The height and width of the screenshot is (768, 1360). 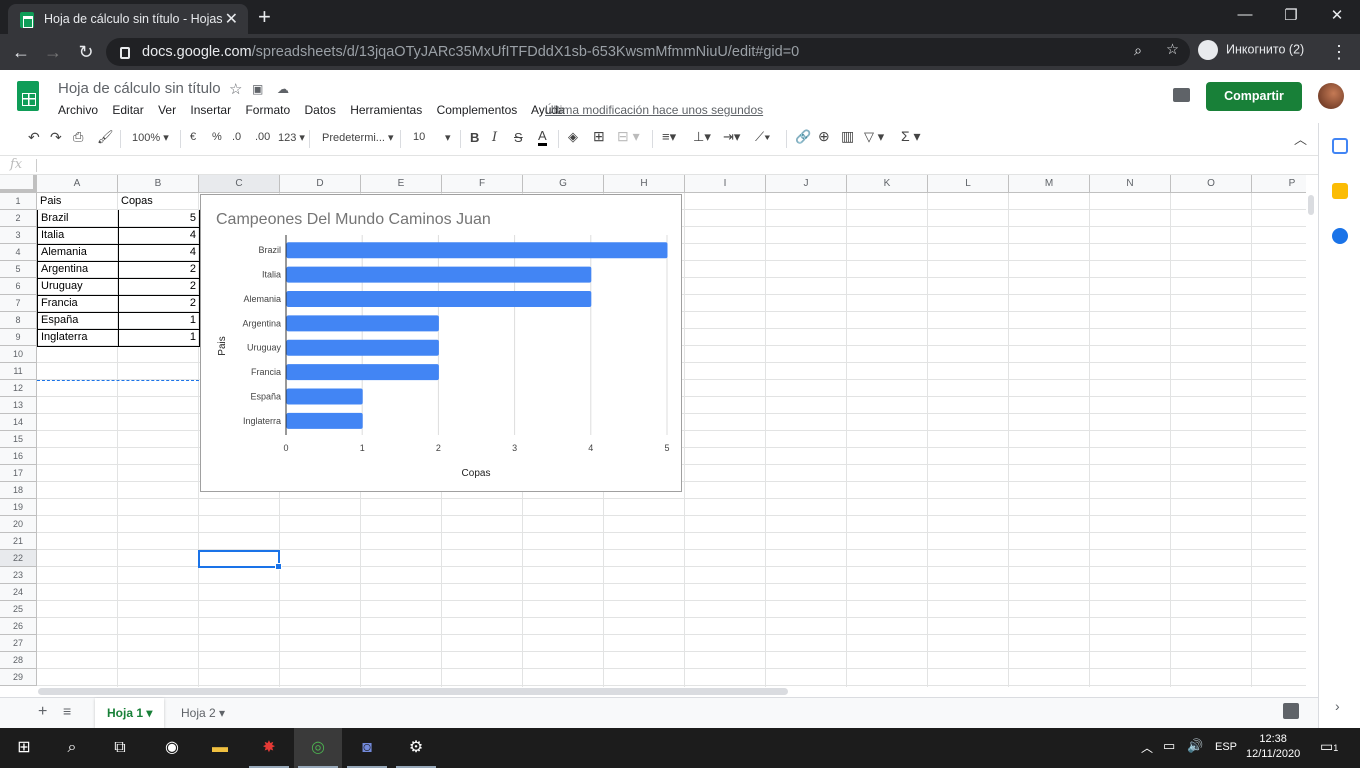 I want to click on row-header: 15, so click(x=18, y=439).